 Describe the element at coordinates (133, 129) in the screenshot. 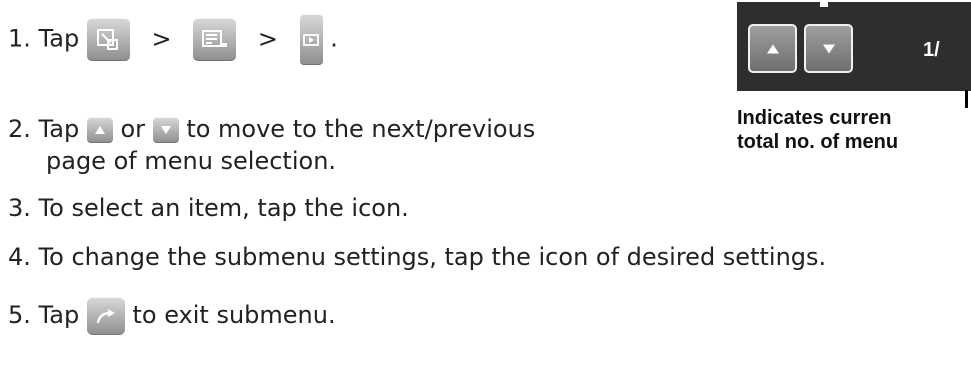

I see `step-2-or-label: or` at that location.